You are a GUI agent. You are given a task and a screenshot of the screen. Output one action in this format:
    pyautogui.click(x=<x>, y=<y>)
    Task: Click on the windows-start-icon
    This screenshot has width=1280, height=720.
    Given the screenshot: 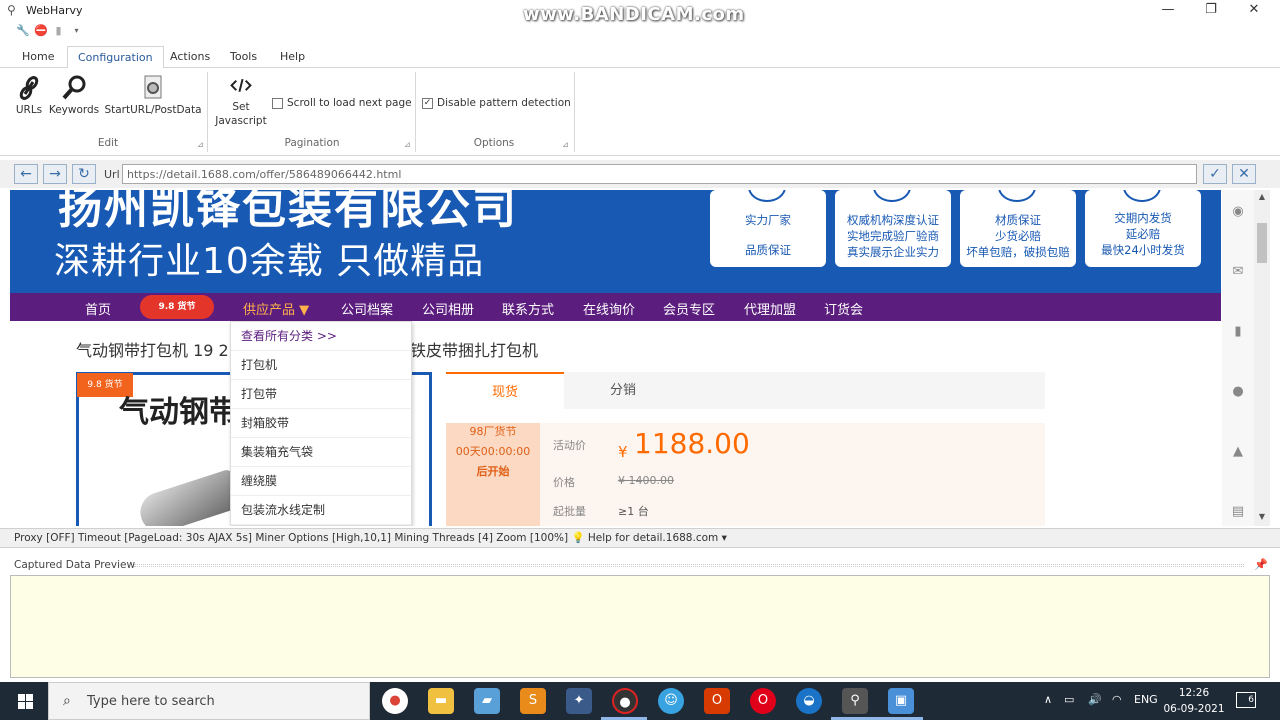 What is the action you would take?
    pyautogui.click(x=24, y=701)
    